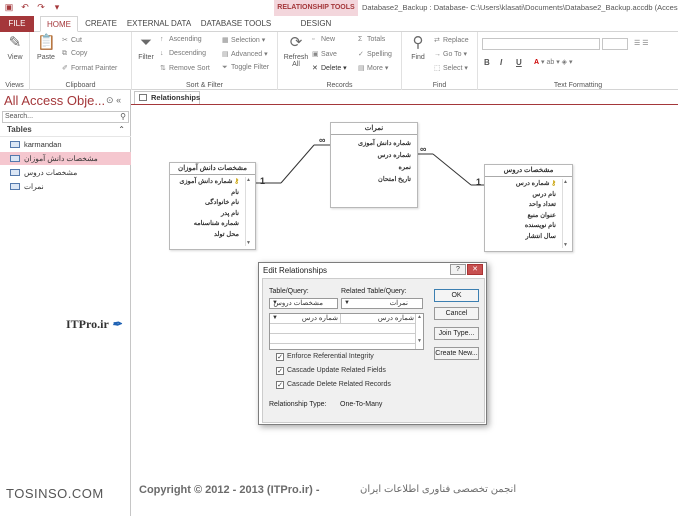 The image size is (678, 516). Describe the element at coordinates (59, 24) in the screenshot. I see `tab-home: HOME` at that location.